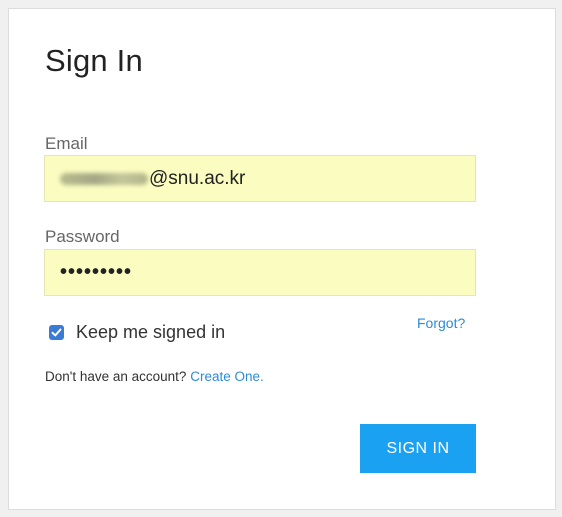 The width and height of the screenshot is (562, 517). Describe the element at coordinates (96, 272) in the screenshot. I see `password-value: •••••••••` at that location.